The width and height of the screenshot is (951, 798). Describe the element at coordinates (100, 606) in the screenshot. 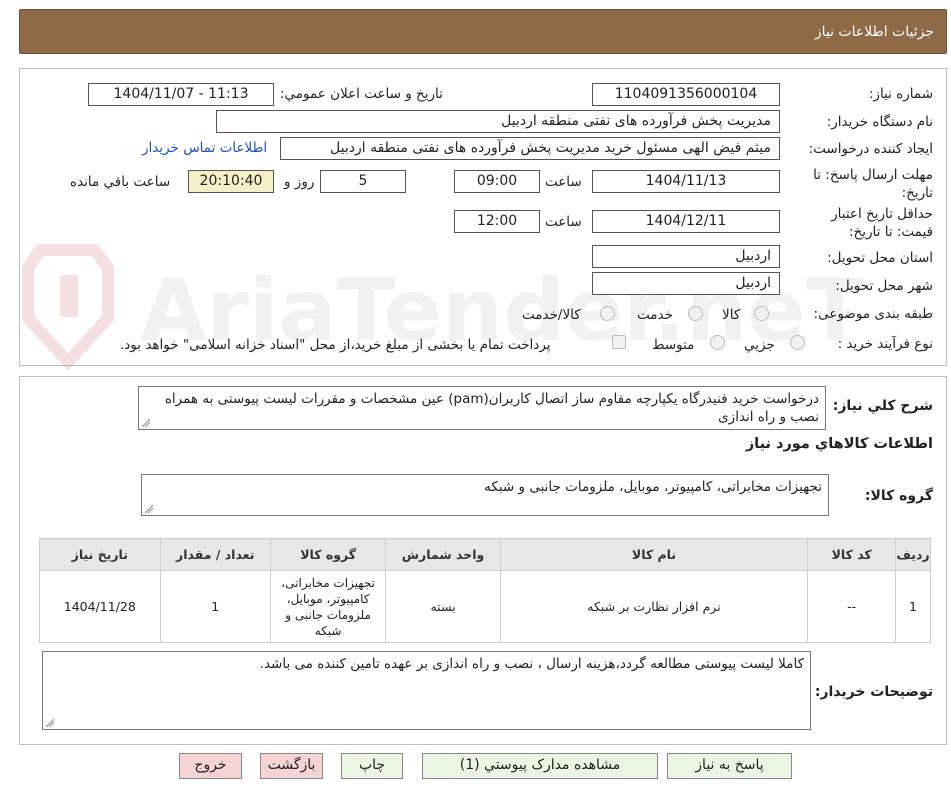

I see `cell-date: 1404/11/28` at that location.